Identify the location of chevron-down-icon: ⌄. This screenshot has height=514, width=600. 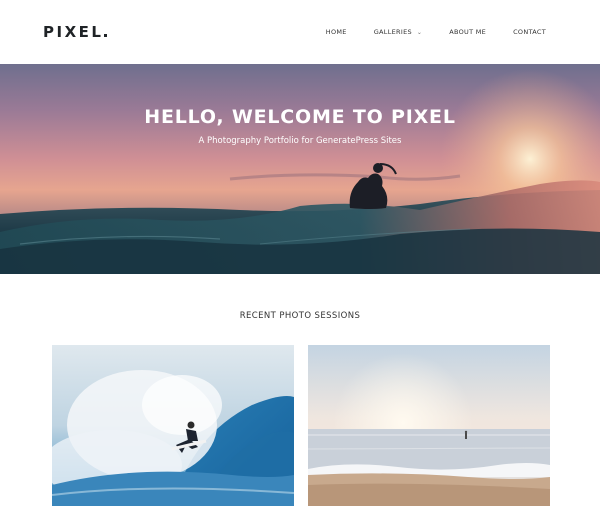
(419, 32).